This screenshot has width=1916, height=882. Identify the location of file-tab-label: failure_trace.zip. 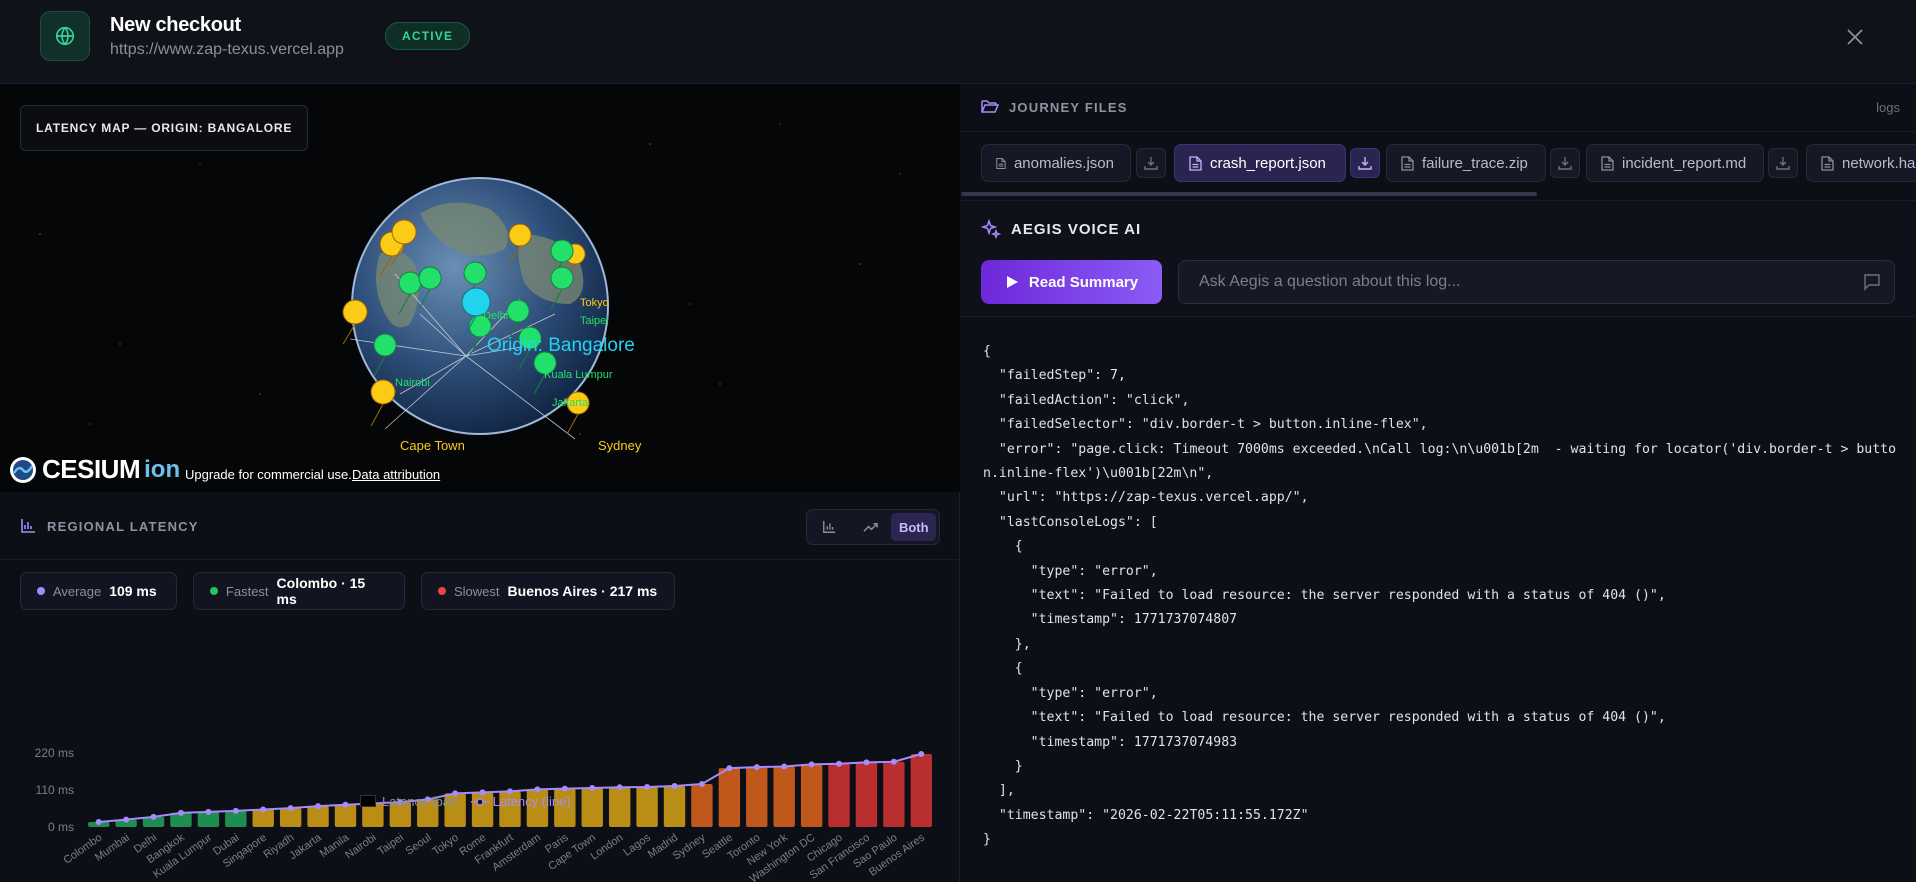
(1475, 163).